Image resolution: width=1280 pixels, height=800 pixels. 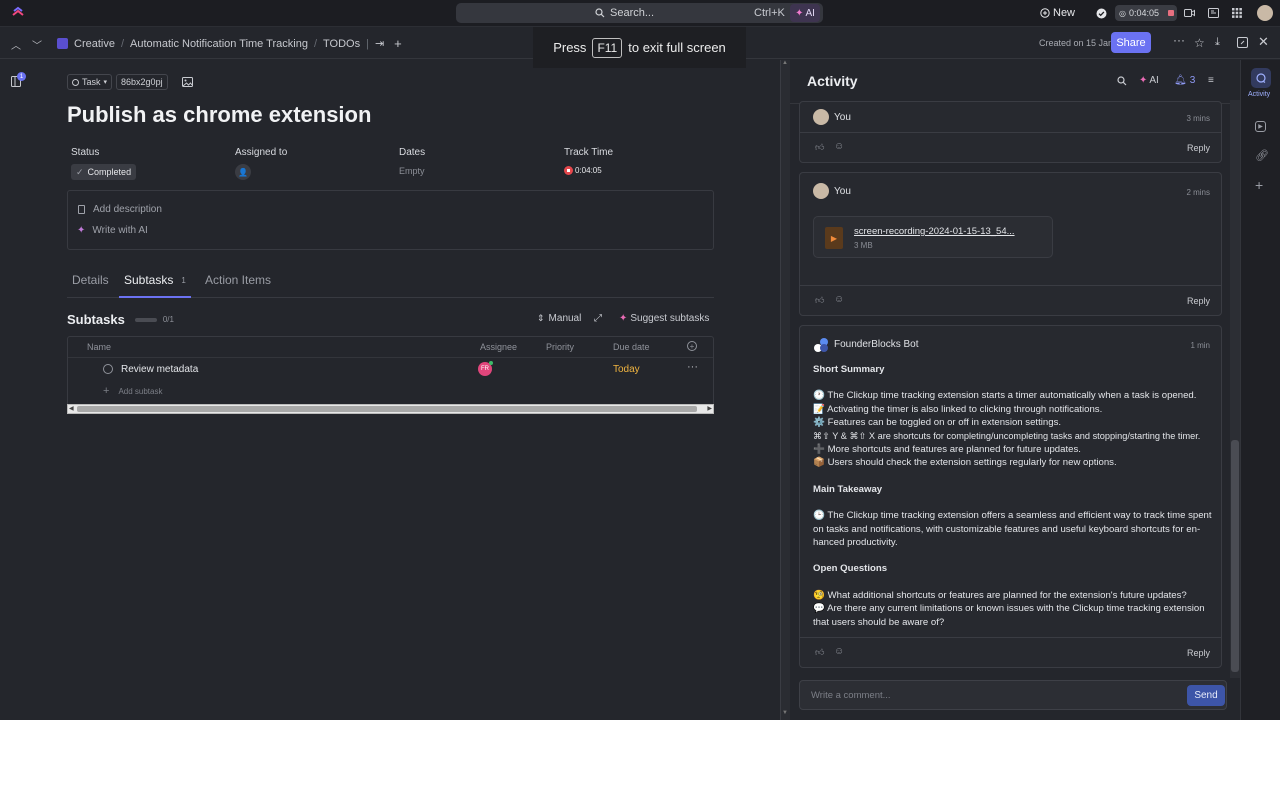 I want to click on more-options-icon: ···, so click(x=1179, y=40).